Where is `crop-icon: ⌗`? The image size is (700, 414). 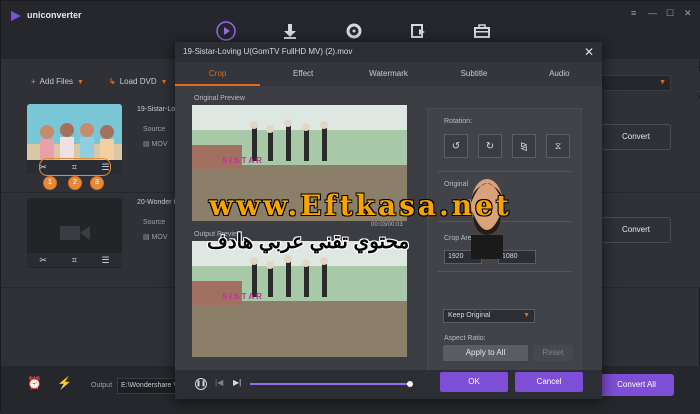 crop-icon: ⌗ is located at coordinates (74, 260).